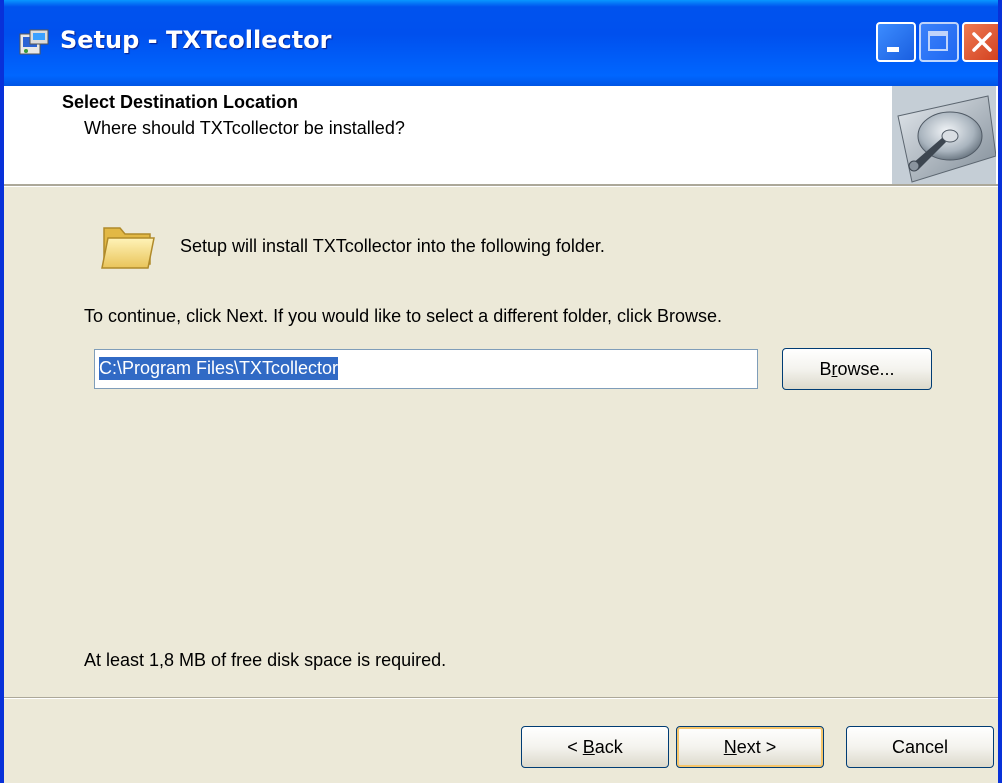 This screenshot has height=783, width=1002. Describe the element at coordinates (944, 135) in the screenshot. I see `hard-disk-icon` at that location.